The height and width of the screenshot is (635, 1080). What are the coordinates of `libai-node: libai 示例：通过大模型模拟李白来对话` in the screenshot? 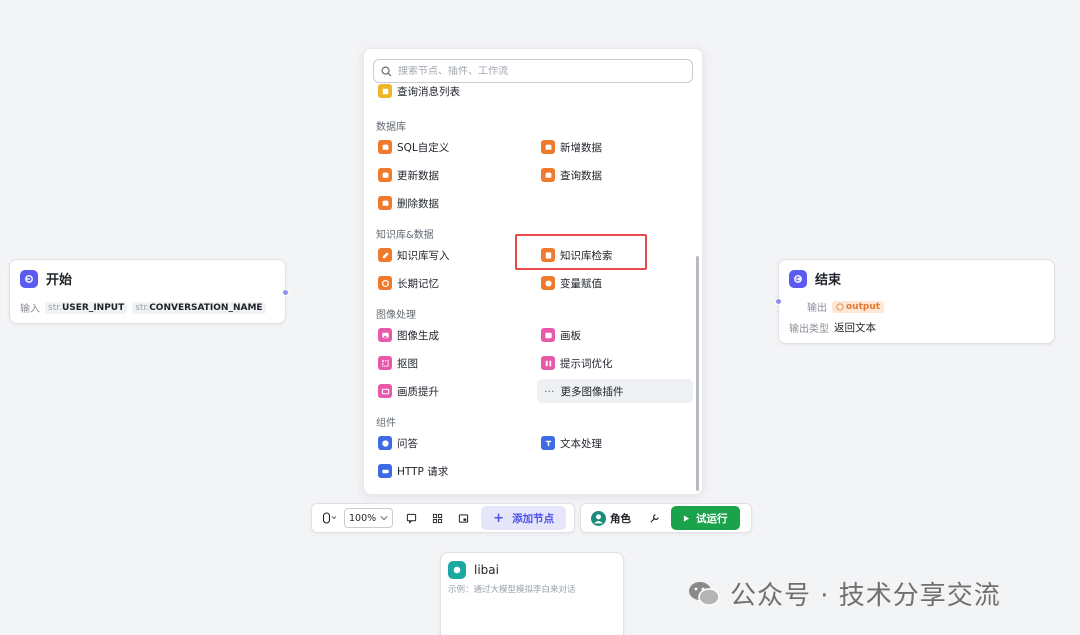 It's located at (532, 593).